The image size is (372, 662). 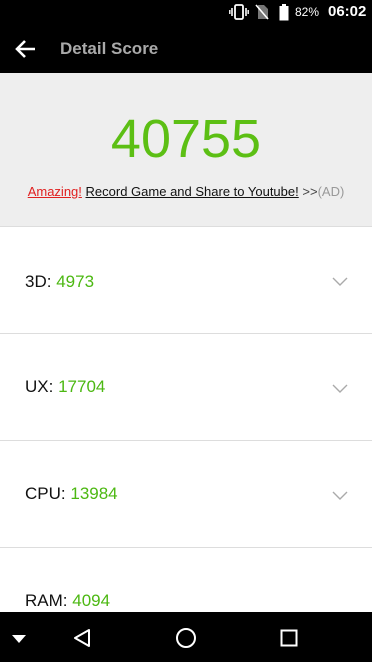 I want to click on home-circle-icon, so click(x=186, y=640).